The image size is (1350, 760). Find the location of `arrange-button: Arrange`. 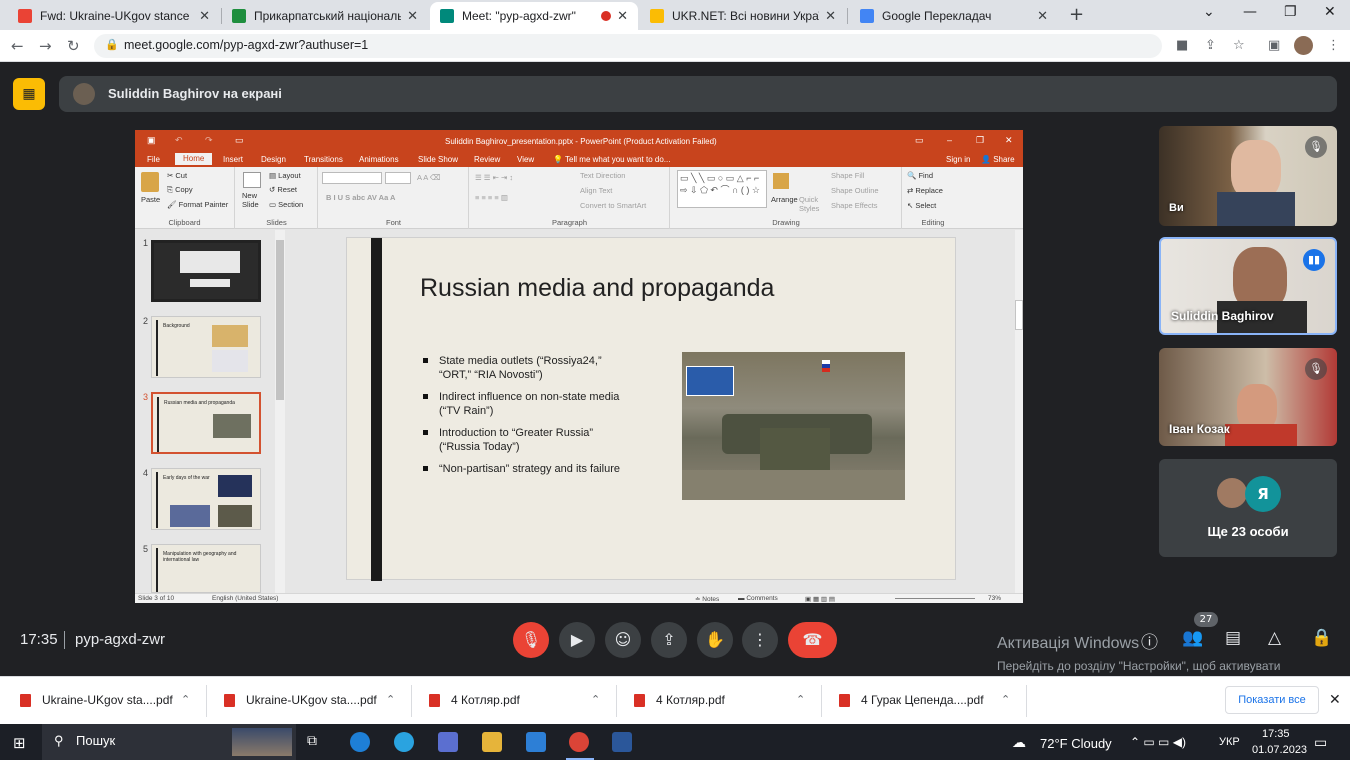

arrange-button: Arrange is located at coordinates (784, 199).